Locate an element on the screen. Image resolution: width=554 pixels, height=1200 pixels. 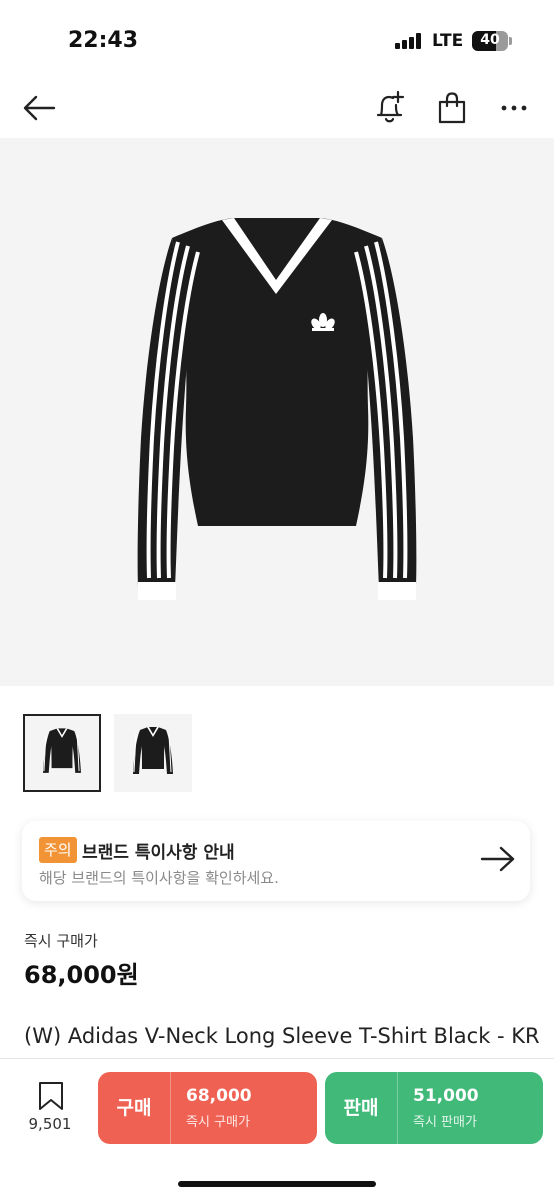
bell-plus-icon is located at coordinates (390, 106).